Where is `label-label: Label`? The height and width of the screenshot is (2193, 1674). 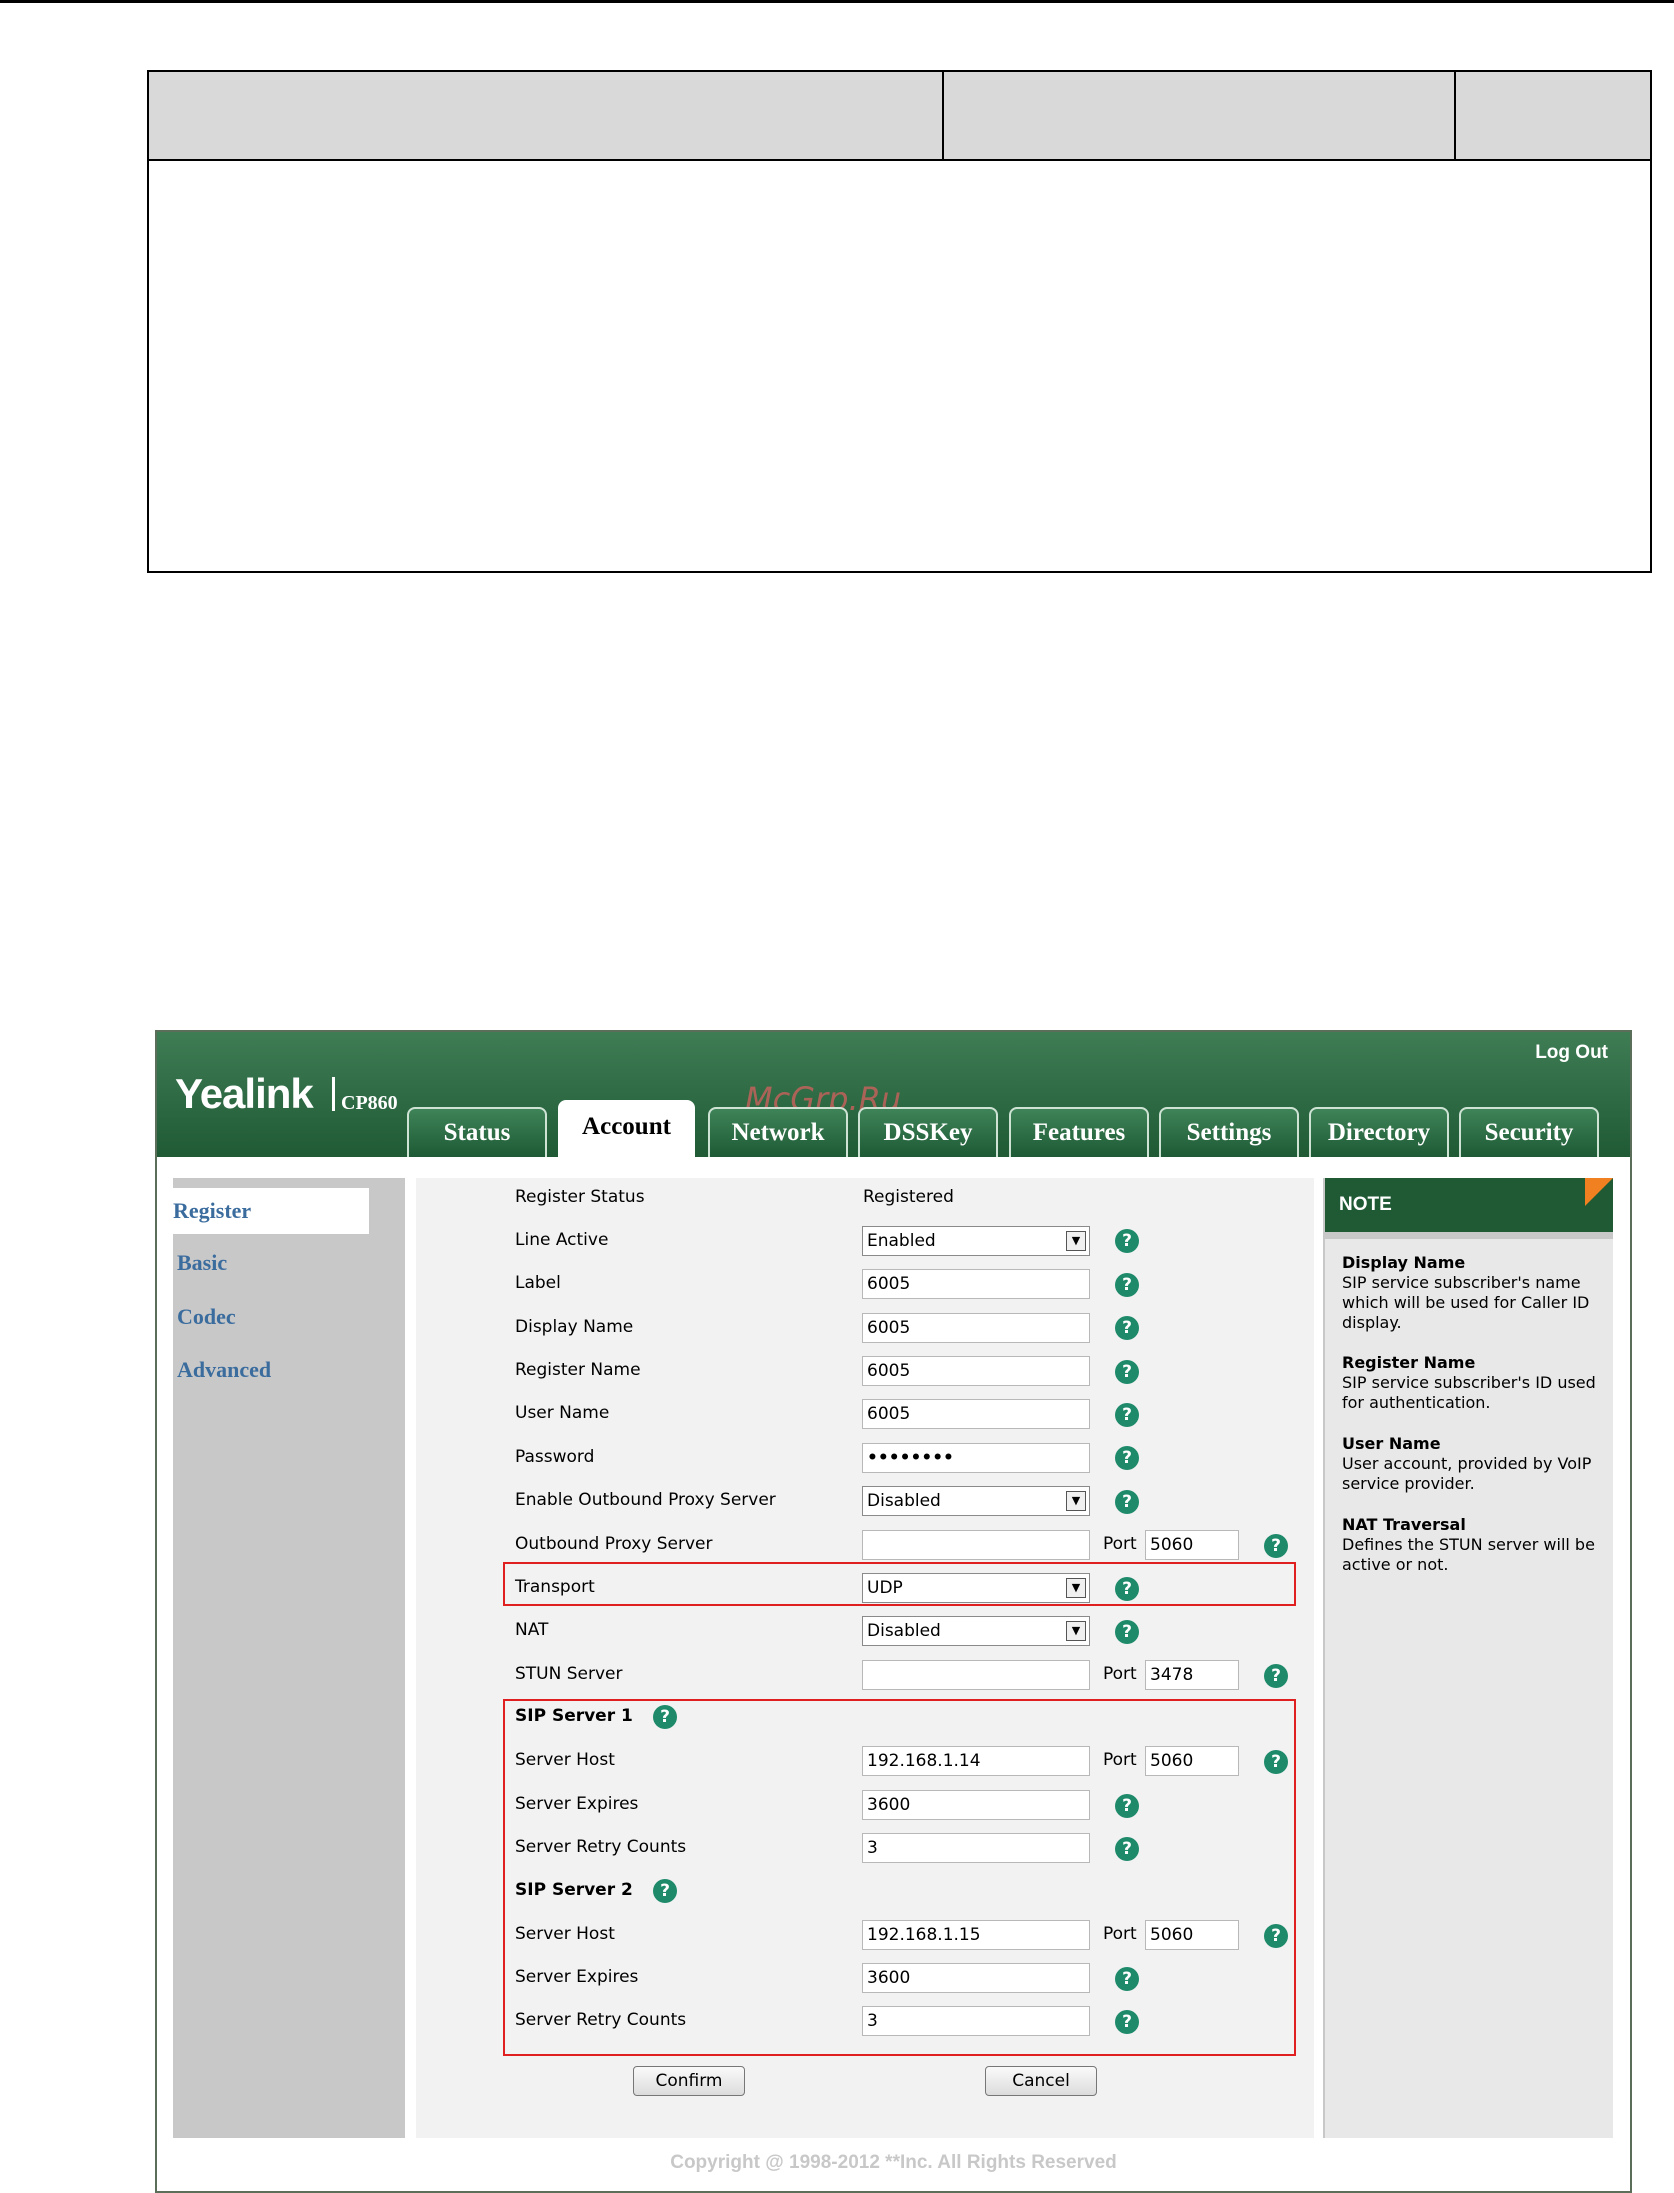 label-label: Label is located at coordinates (538, 1283).